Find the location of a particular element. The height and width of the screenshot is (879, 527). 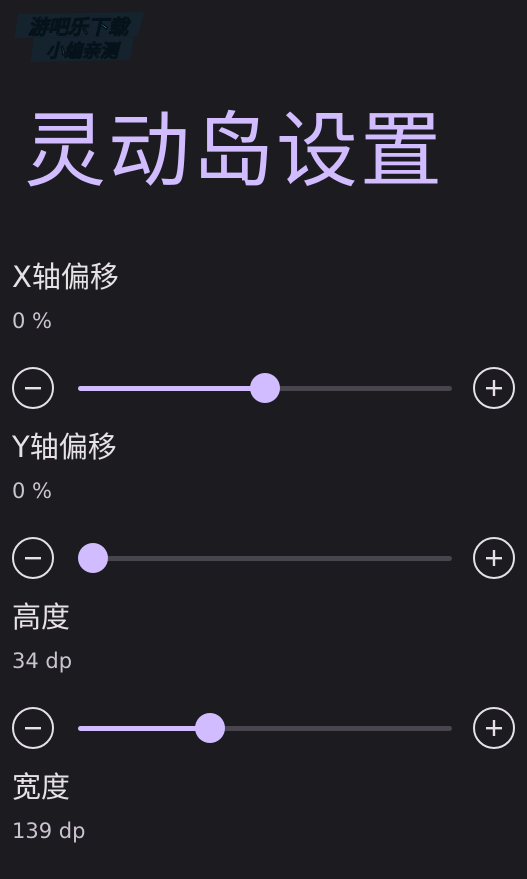

page-title: 灵动岛设置 is located at coordinates (234, 151).